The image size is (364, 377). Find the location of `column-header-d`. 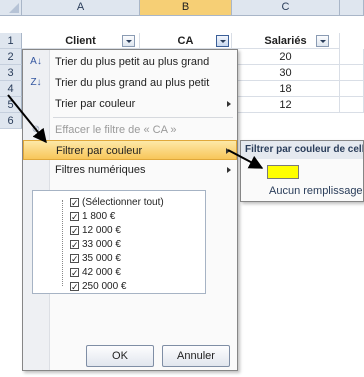

column-header-d is located at coordinates (352, 8).